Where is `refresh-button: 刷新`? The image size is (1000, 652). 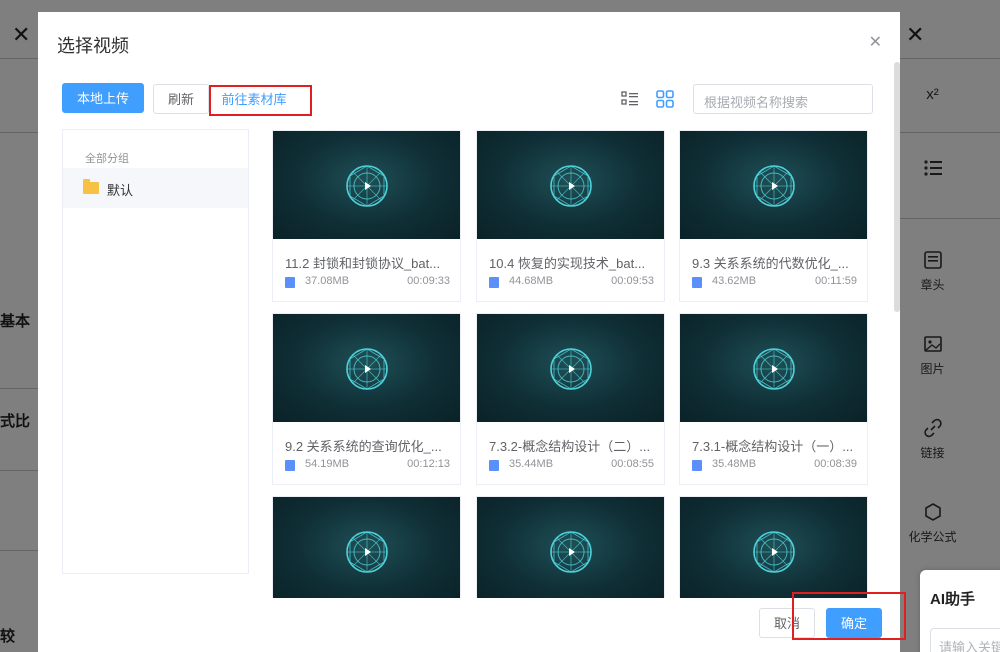
refresh-button: 刷新 is located at coordinates (181, 99).